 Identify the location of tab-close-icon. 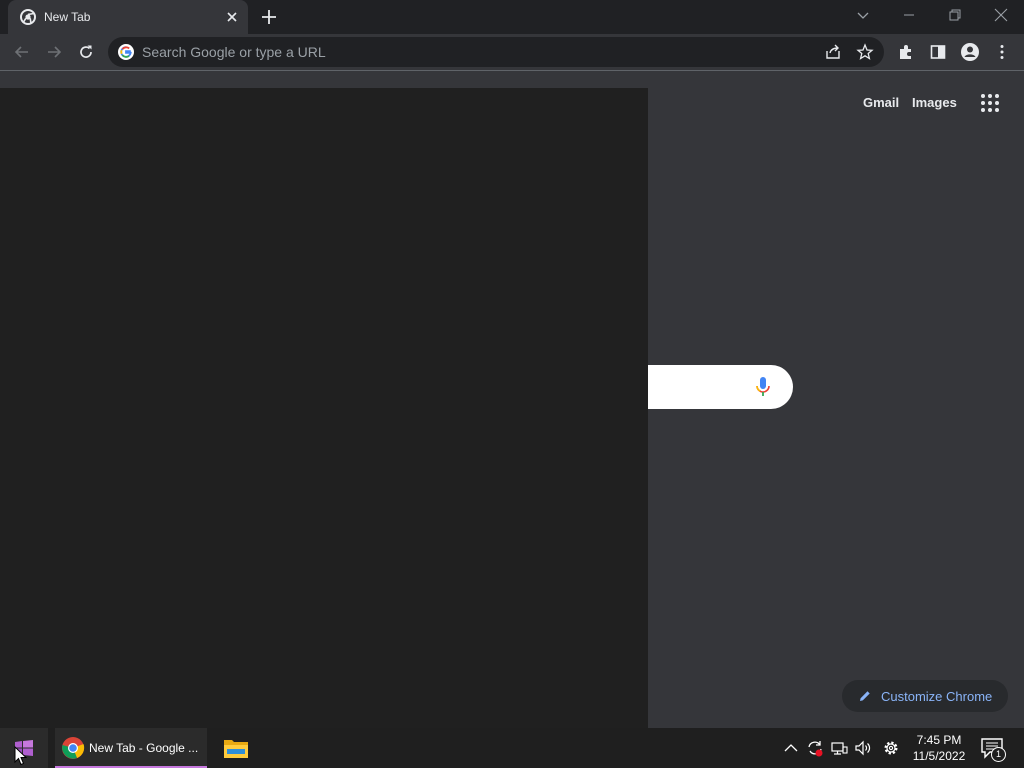
(232, 17).